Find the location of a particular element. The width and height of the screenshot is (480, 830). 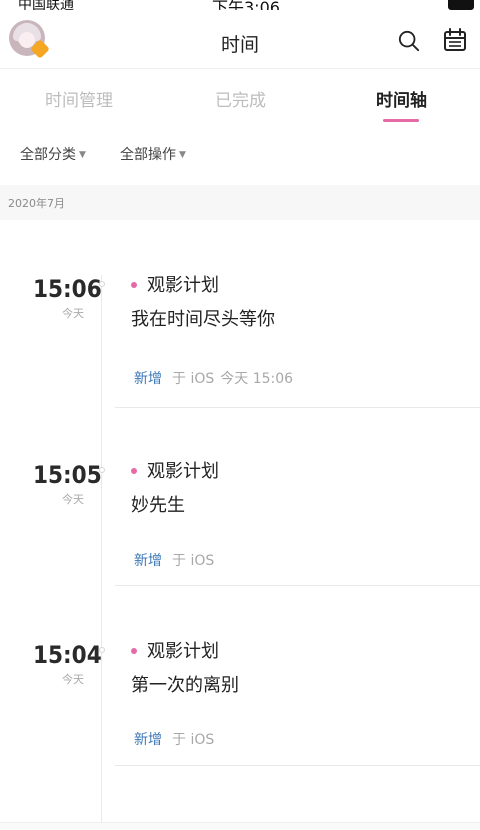

action-filter-label: 全部操作 is located at coordinates (148, 155).